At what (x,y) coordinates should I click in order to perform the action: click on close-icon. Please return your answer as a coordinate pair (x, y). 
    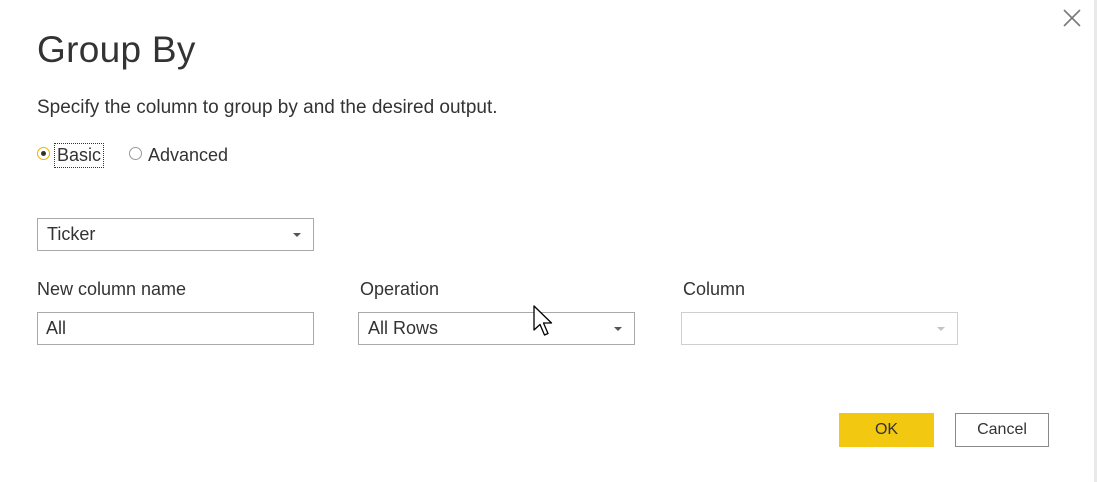
    Looking at the image, I should click on (1072, 18).